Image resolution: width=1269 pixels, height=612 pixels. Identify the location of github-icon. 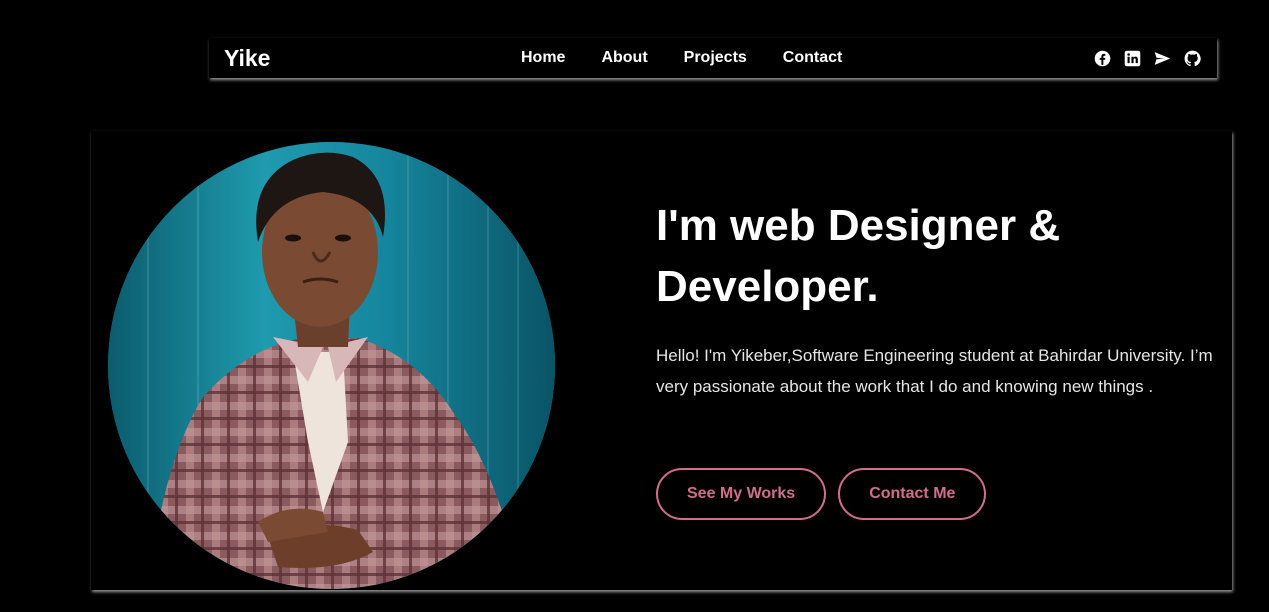
(1192, 58).